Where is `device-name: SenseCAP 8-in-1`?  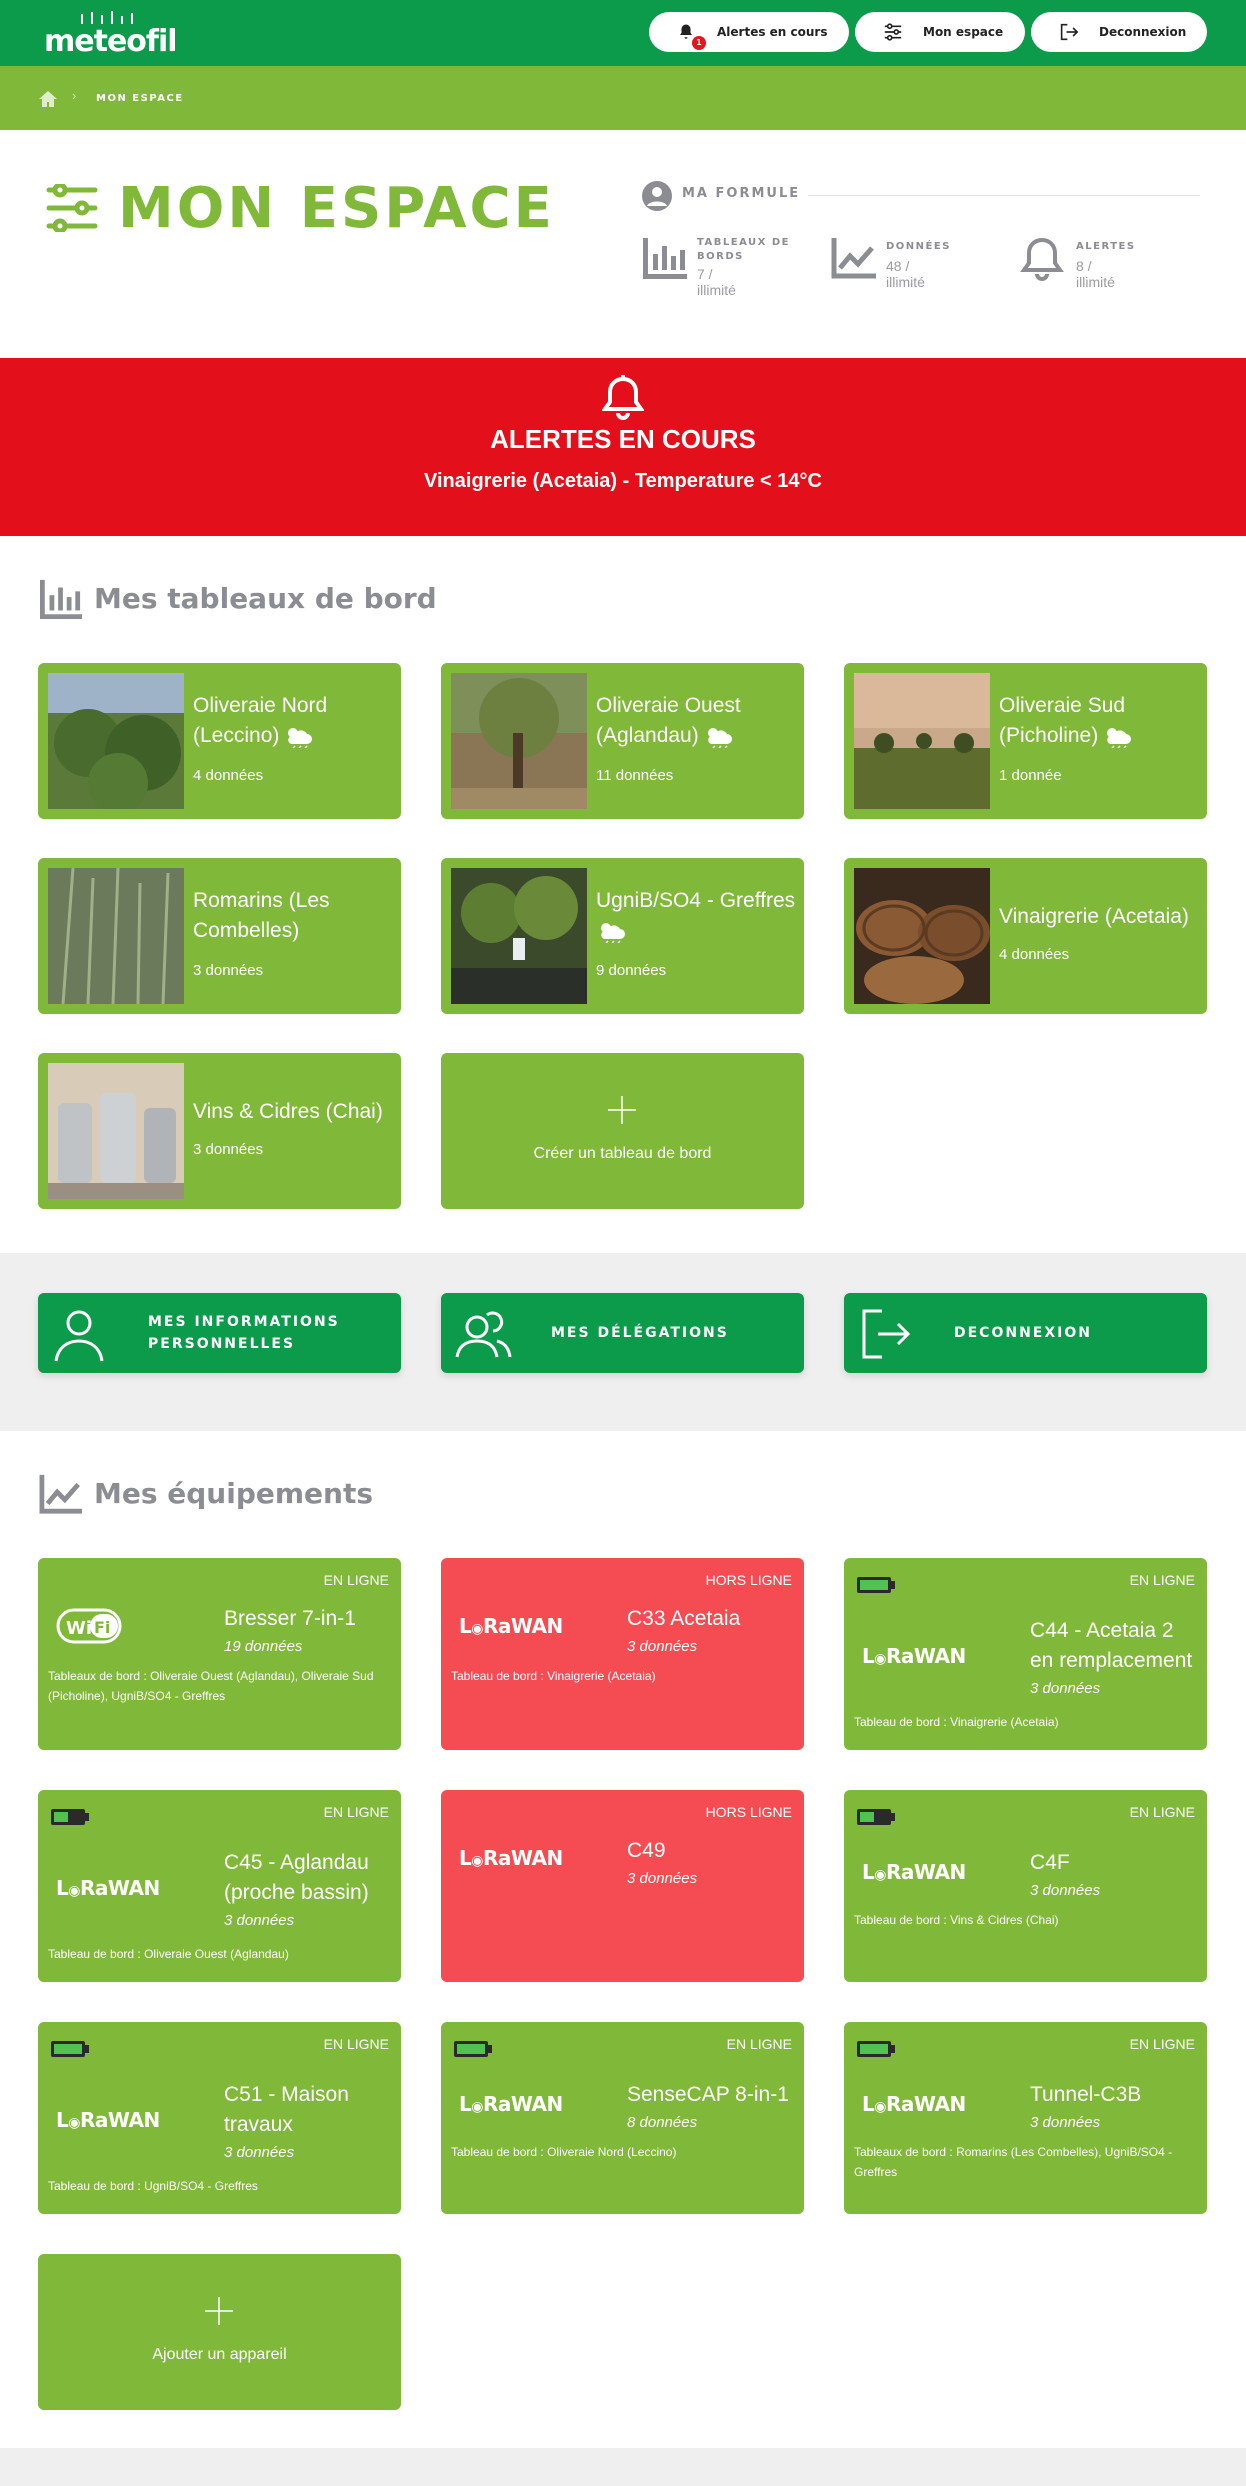 device-name: SenseCAP 8-in-1 is located at coordinates (708, 2094).